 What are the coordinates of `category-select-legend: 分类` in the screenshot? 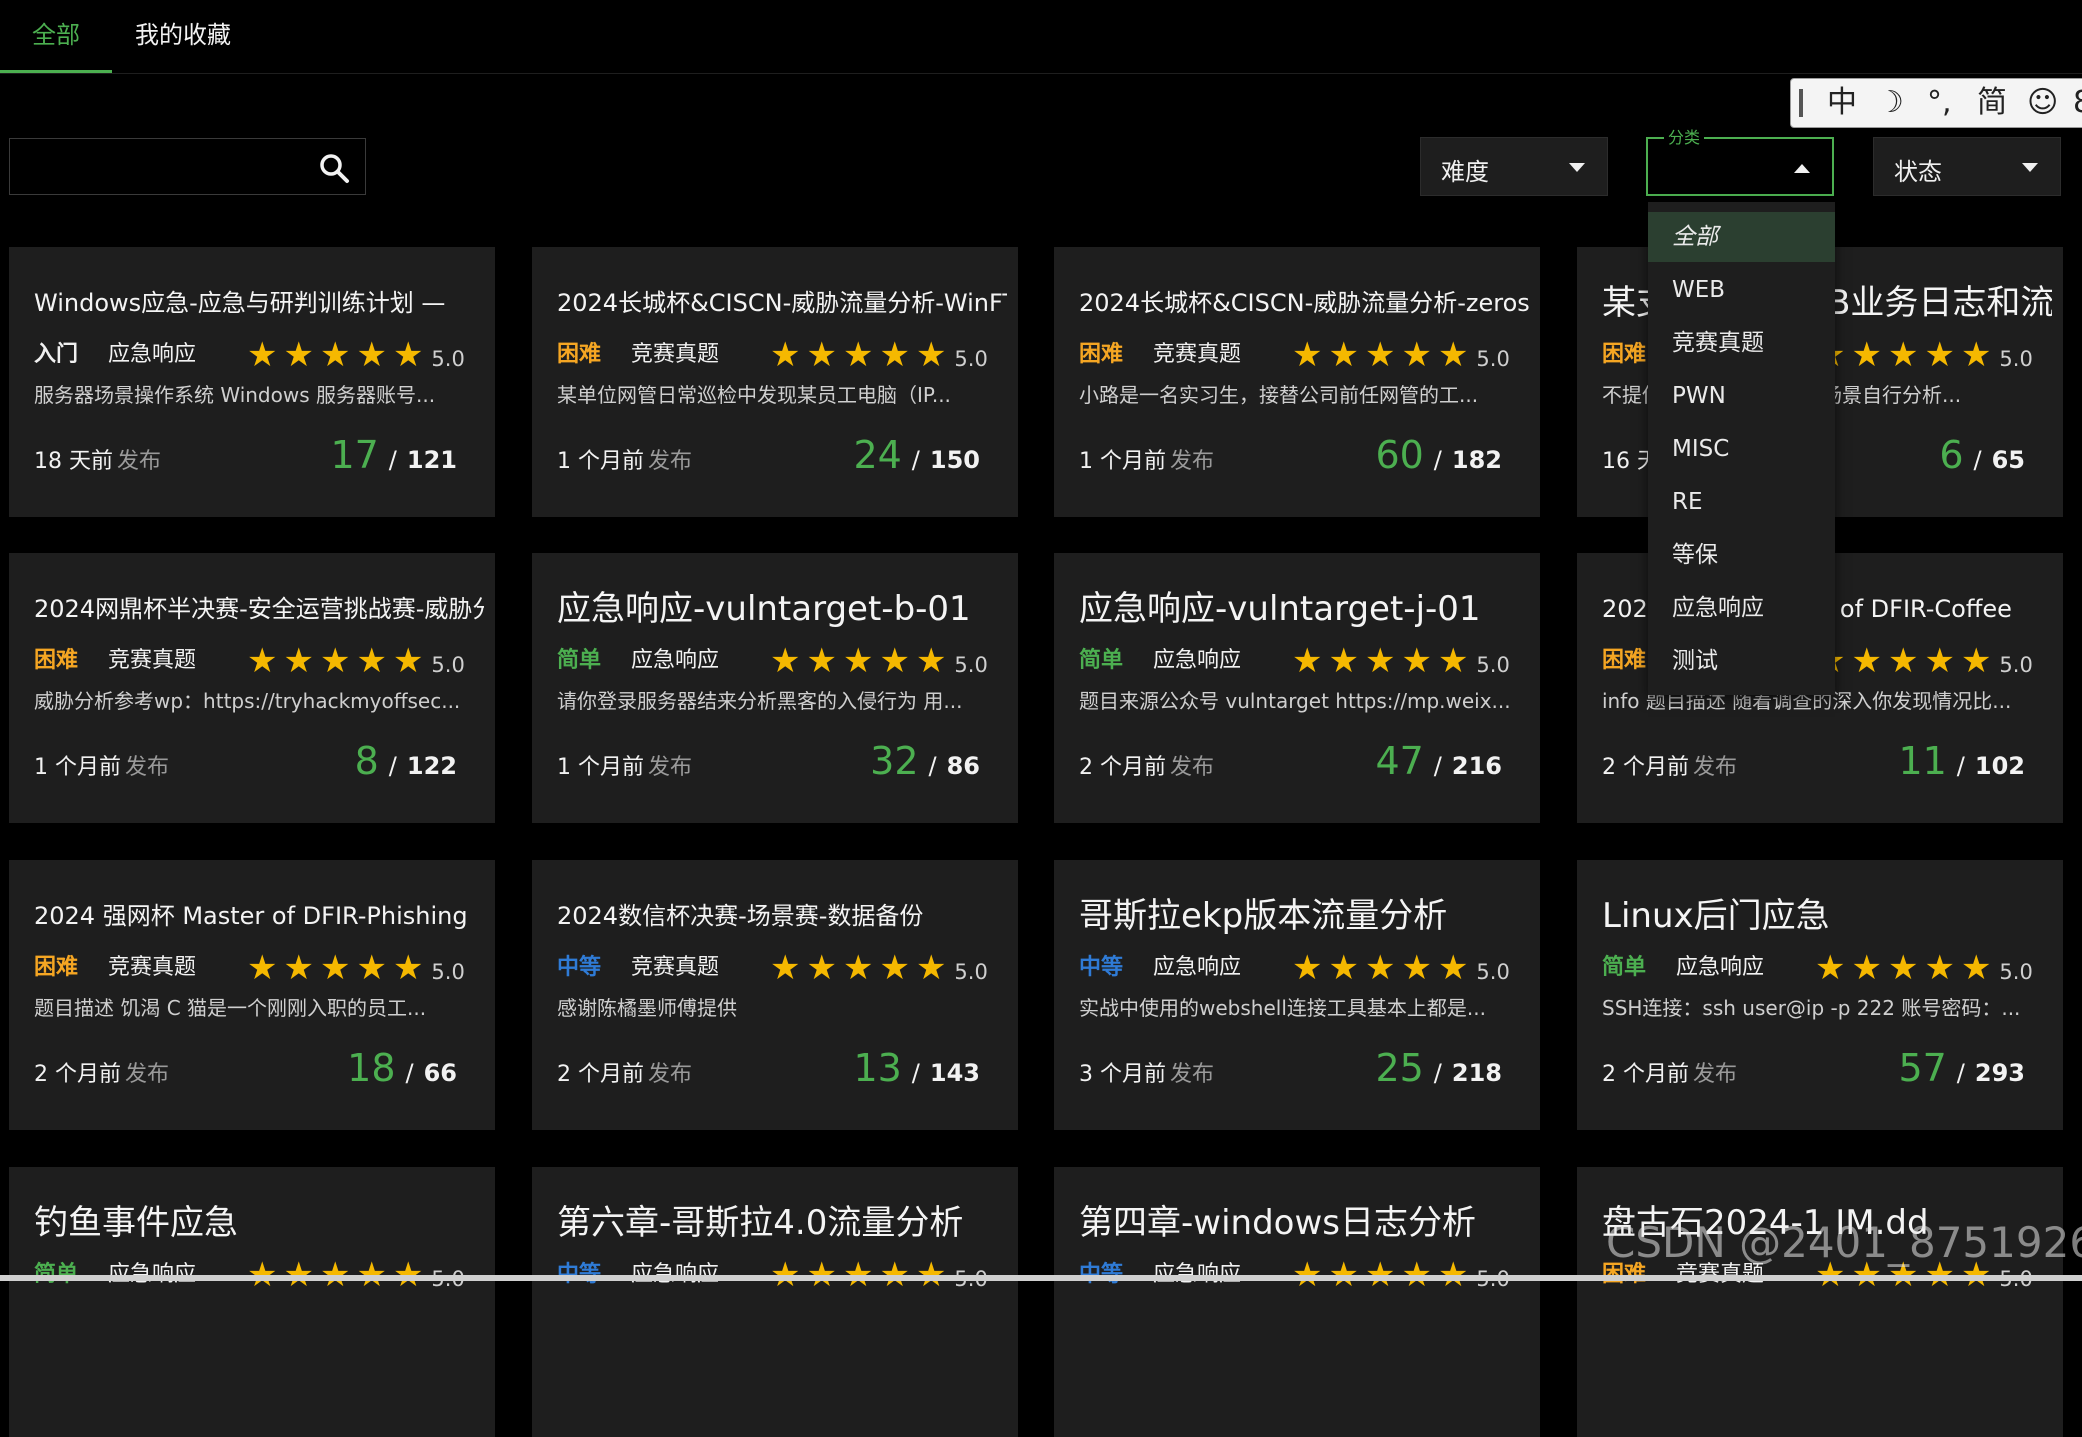 It's located at (1684, 136).